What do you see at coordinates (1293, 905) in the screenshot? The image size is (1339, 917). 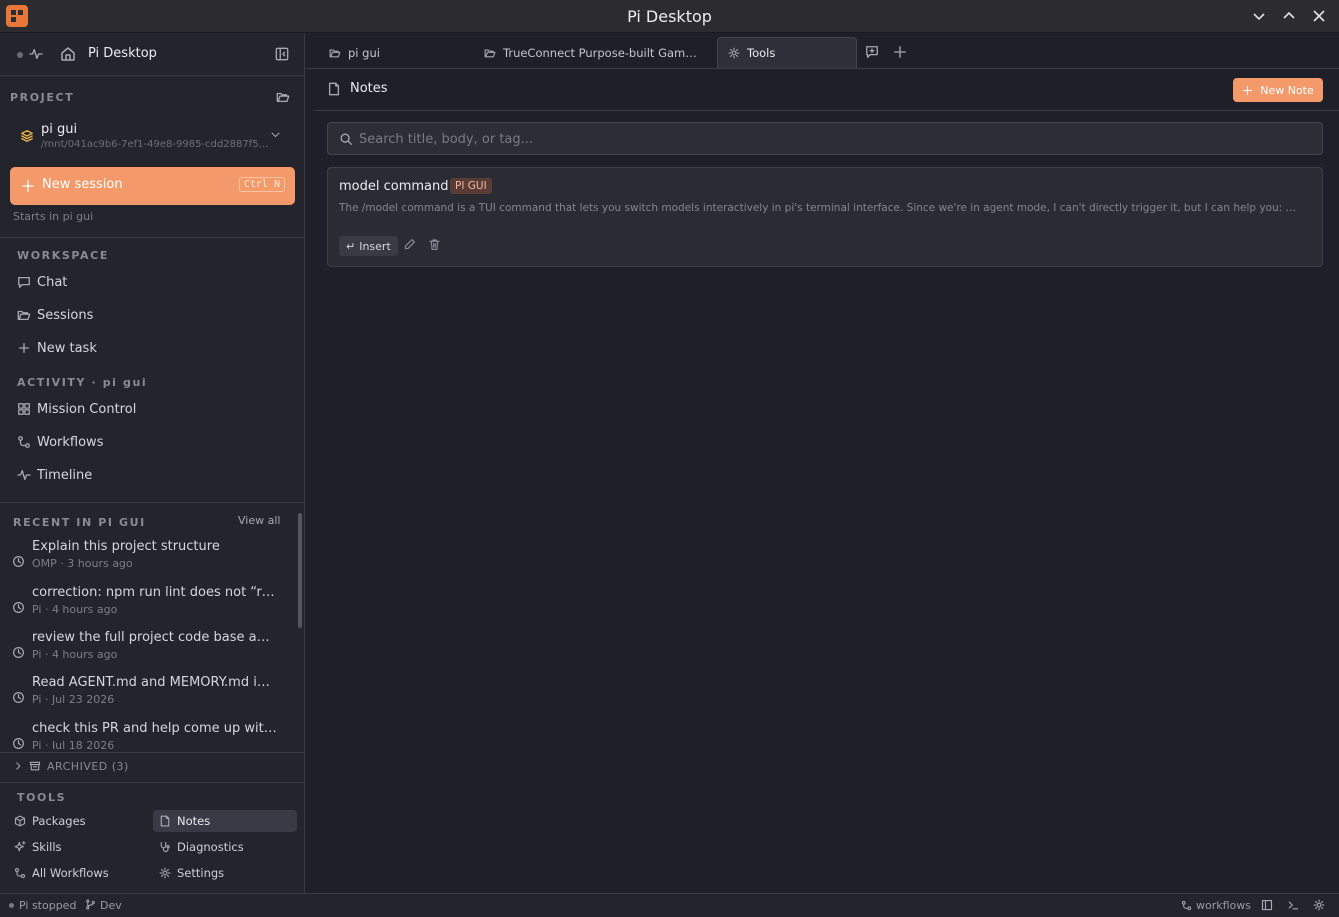 I see `terminal-icon` at bounding box center [1293, 905].